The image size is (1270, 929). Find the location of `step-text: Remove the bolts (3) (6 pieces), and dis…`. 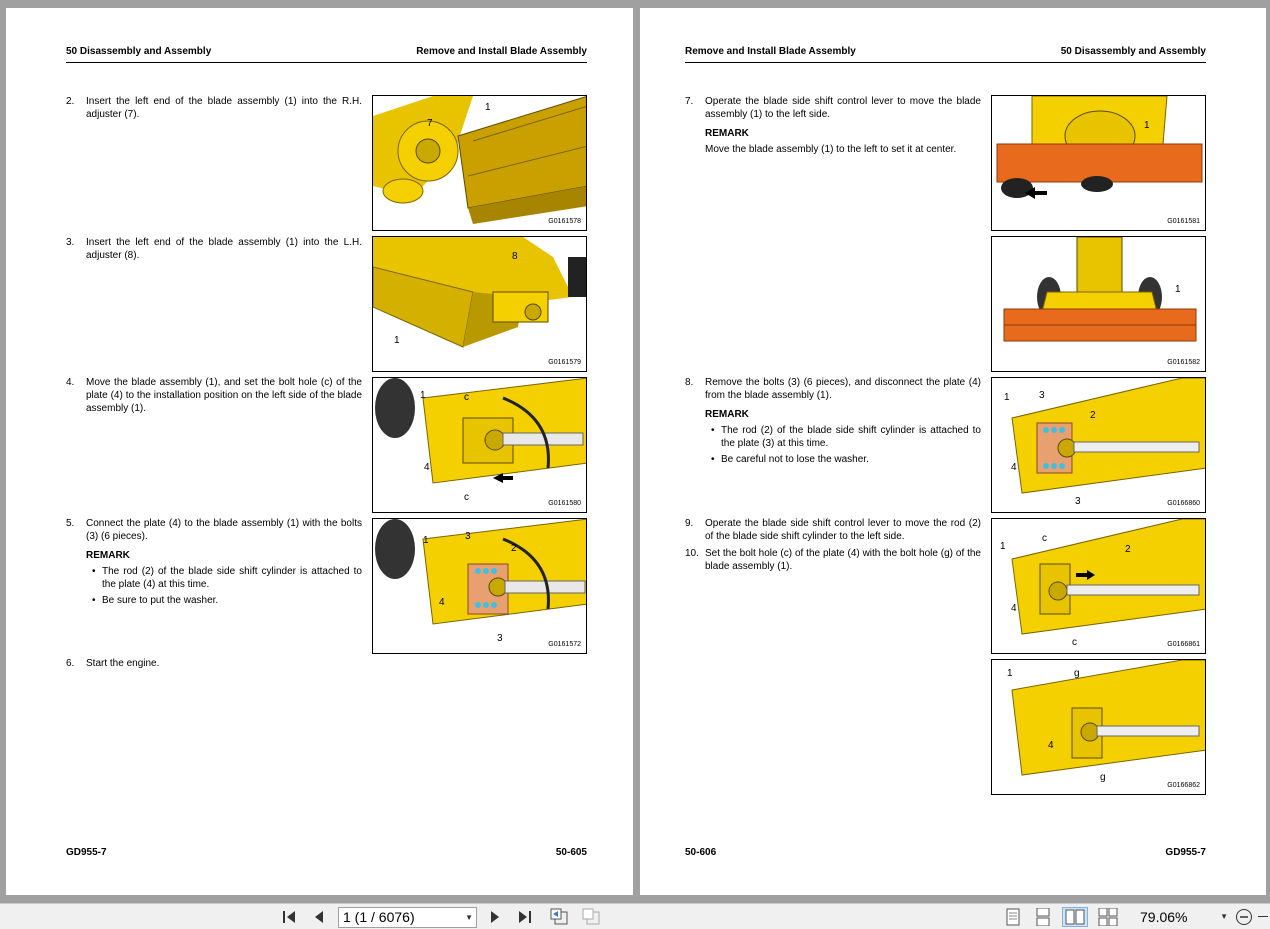

step-text: Remove the bolts (3) (6 pieces), and dis… is located at coordinates (843, 389).